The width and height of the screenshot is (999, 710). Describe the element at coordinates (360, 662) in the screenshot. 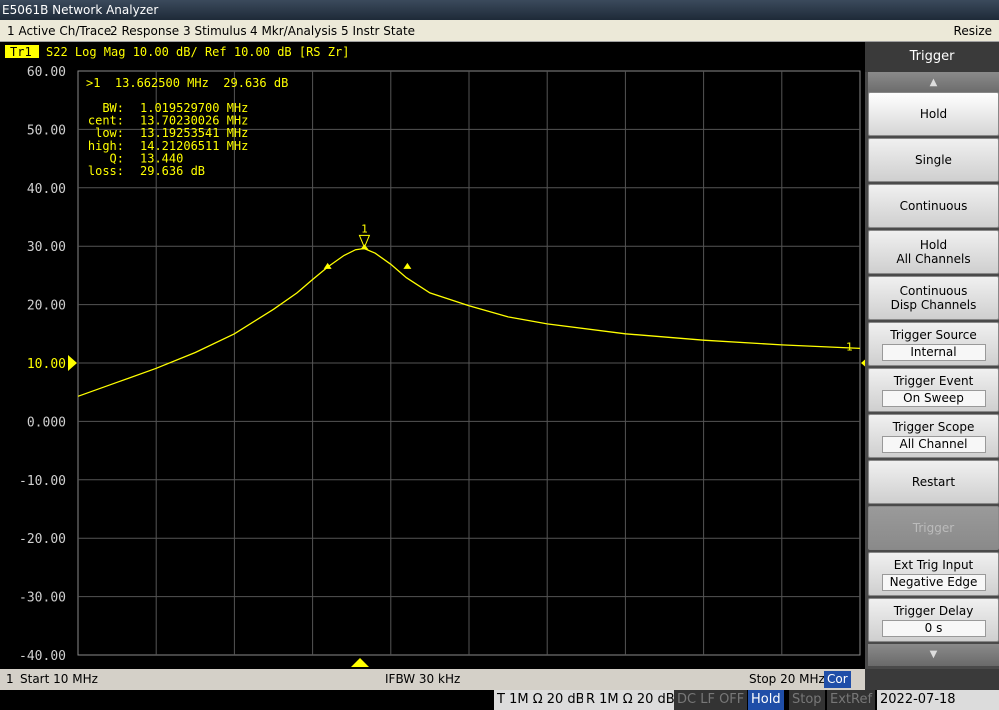

I see `stimulus-marker-icon` at that location.